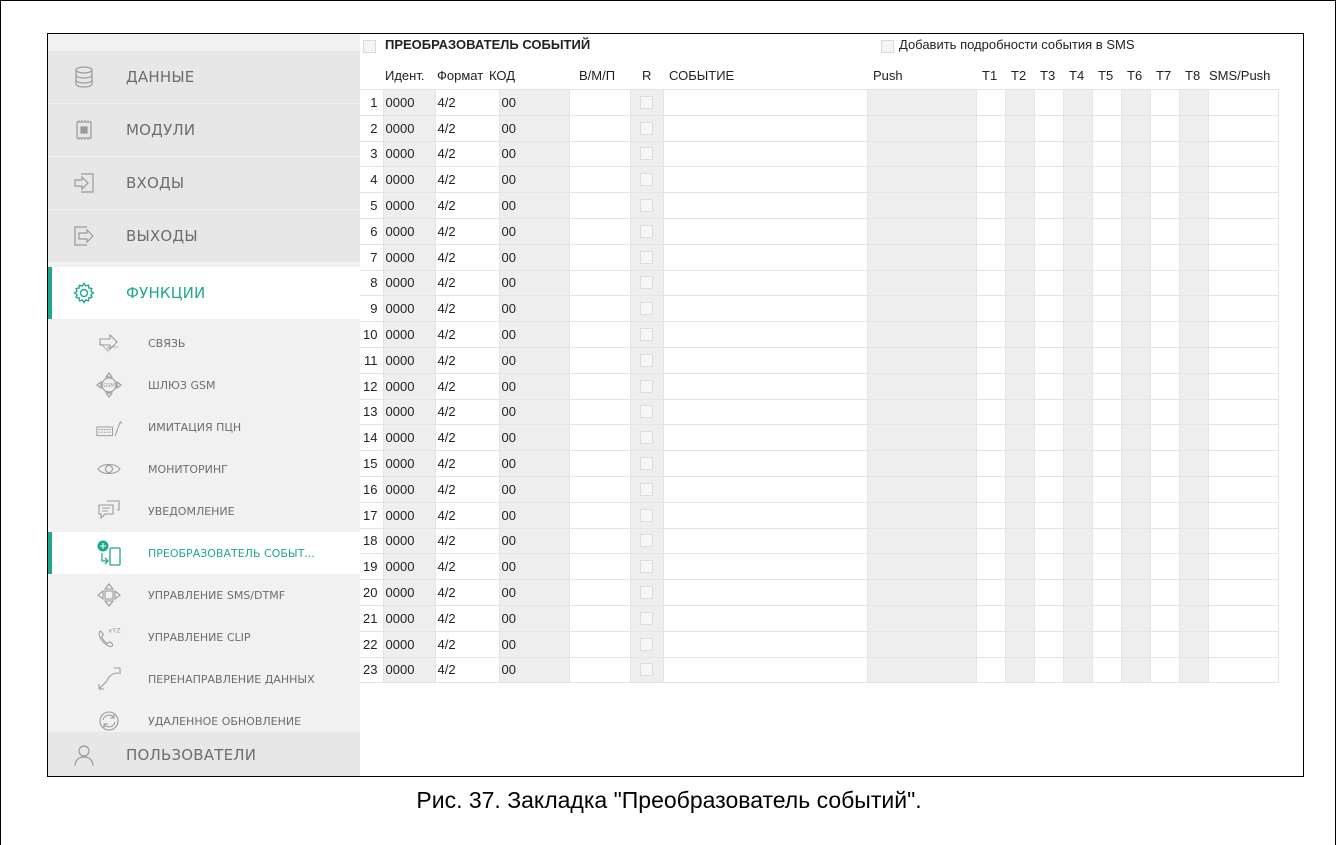 The width and height of the screenshot is (1338, 845). Describe the element at coordinates (204, 236) in the screenshot. I see `sidebar-item-outputs: ВЫХОДЫ` at that location.